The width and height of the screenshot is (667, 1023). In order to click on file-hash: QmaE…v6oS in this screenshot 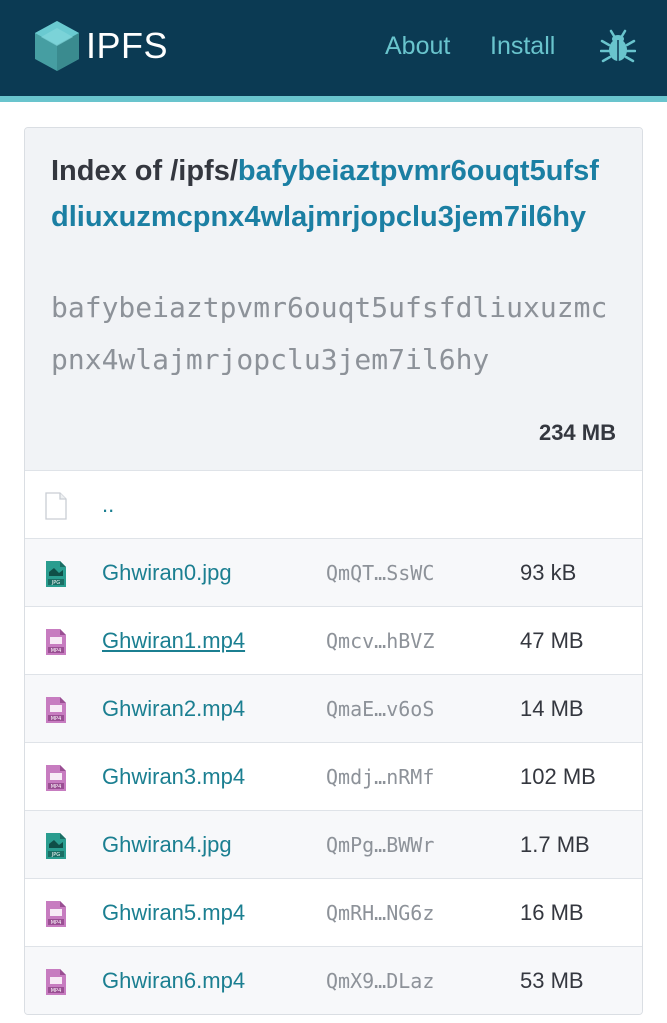, I will do `click(380, 709)`.